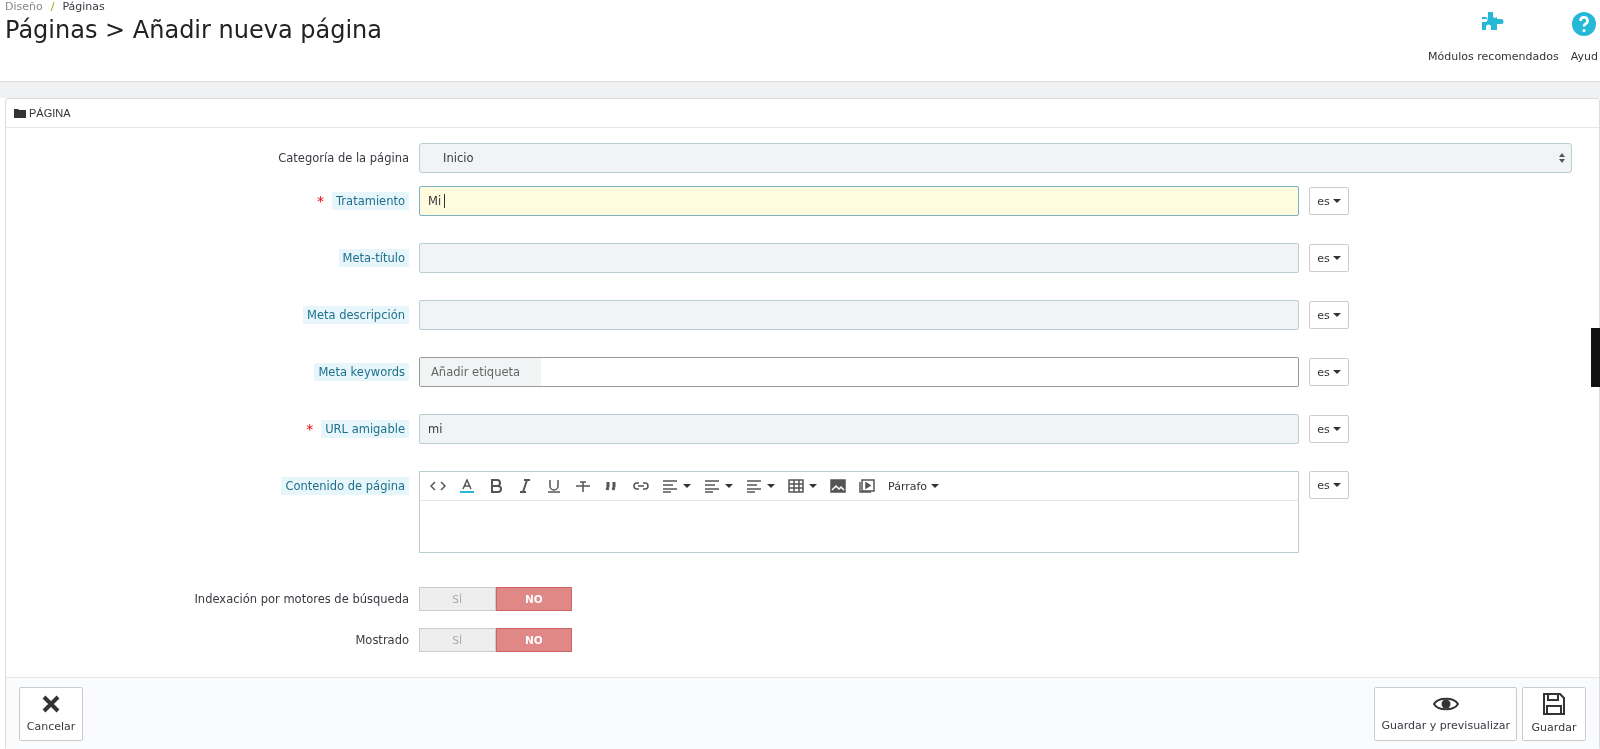  Describe the element at coordinates (1554, 713) in the screenshot. I see `save-button: Guardar` at that location.